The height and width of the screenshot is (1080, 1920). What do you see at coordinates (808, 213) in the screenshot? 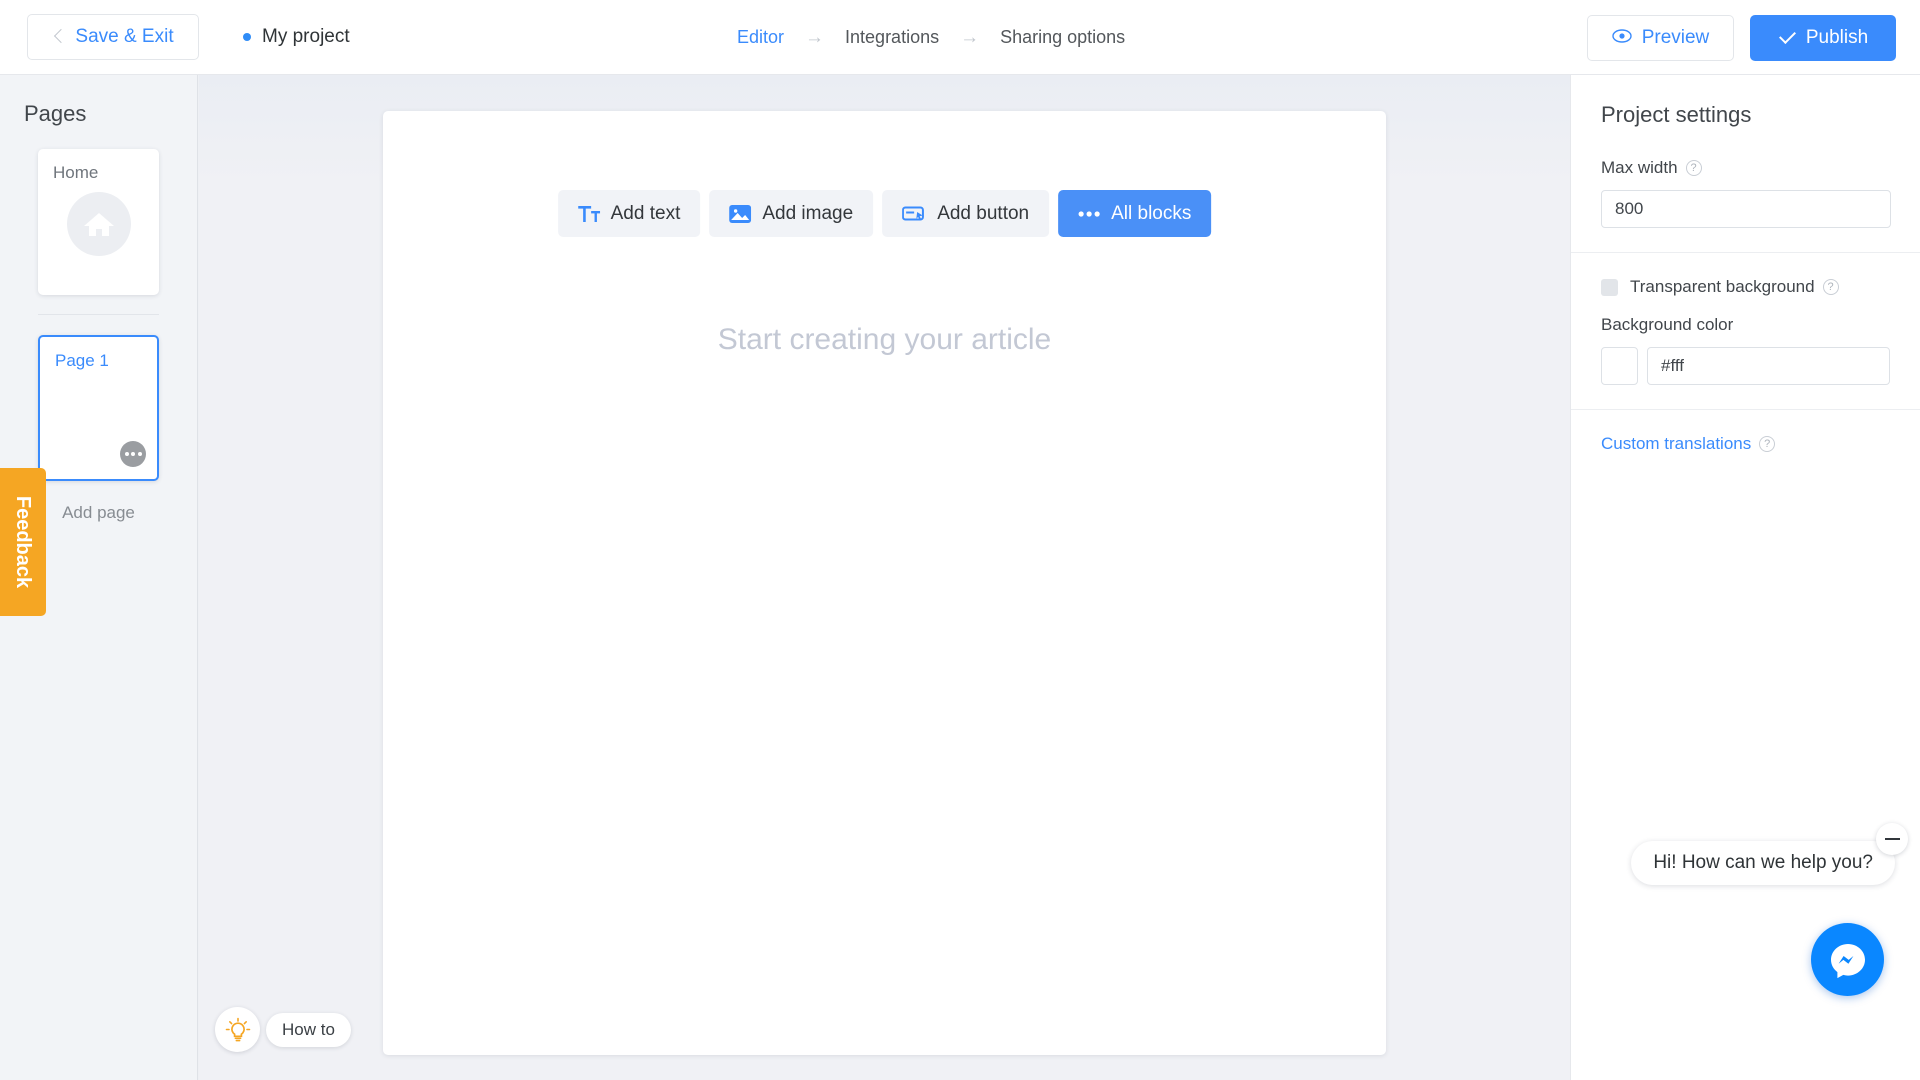
I see `add-image-label: Add image` at bounding box center [808, 213].